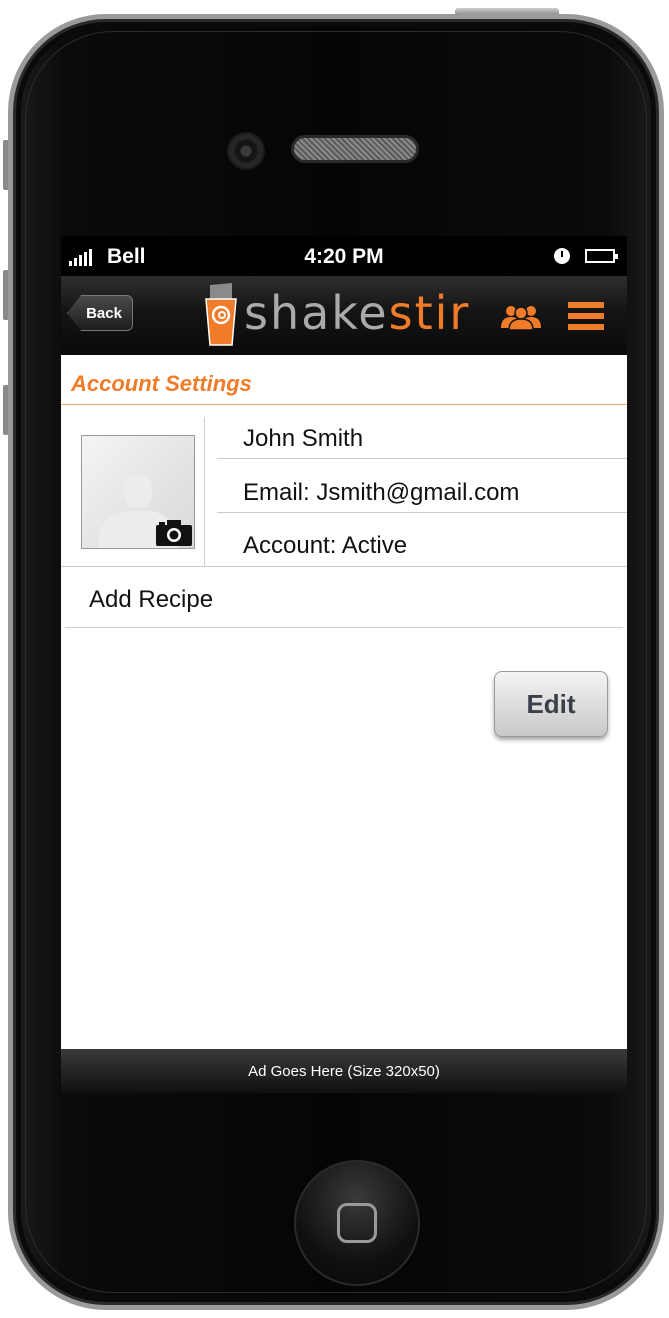 This screenshot has width=669, height=1318. I want to click on edit-button-label: Edit, so click(551, 703).